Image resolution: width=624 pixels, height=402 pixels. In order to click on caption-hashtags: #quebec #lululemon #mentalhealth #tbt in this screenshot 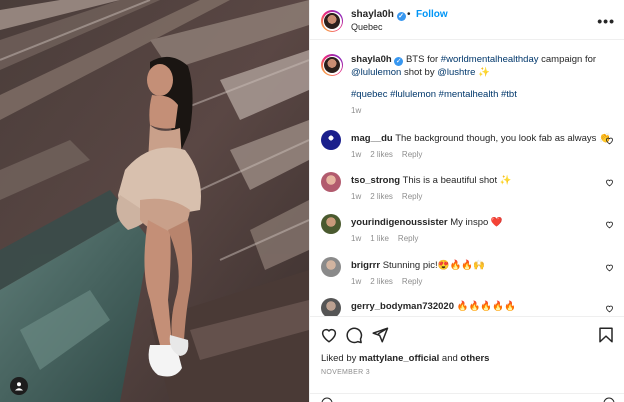, I will do `click(434, 94)`.